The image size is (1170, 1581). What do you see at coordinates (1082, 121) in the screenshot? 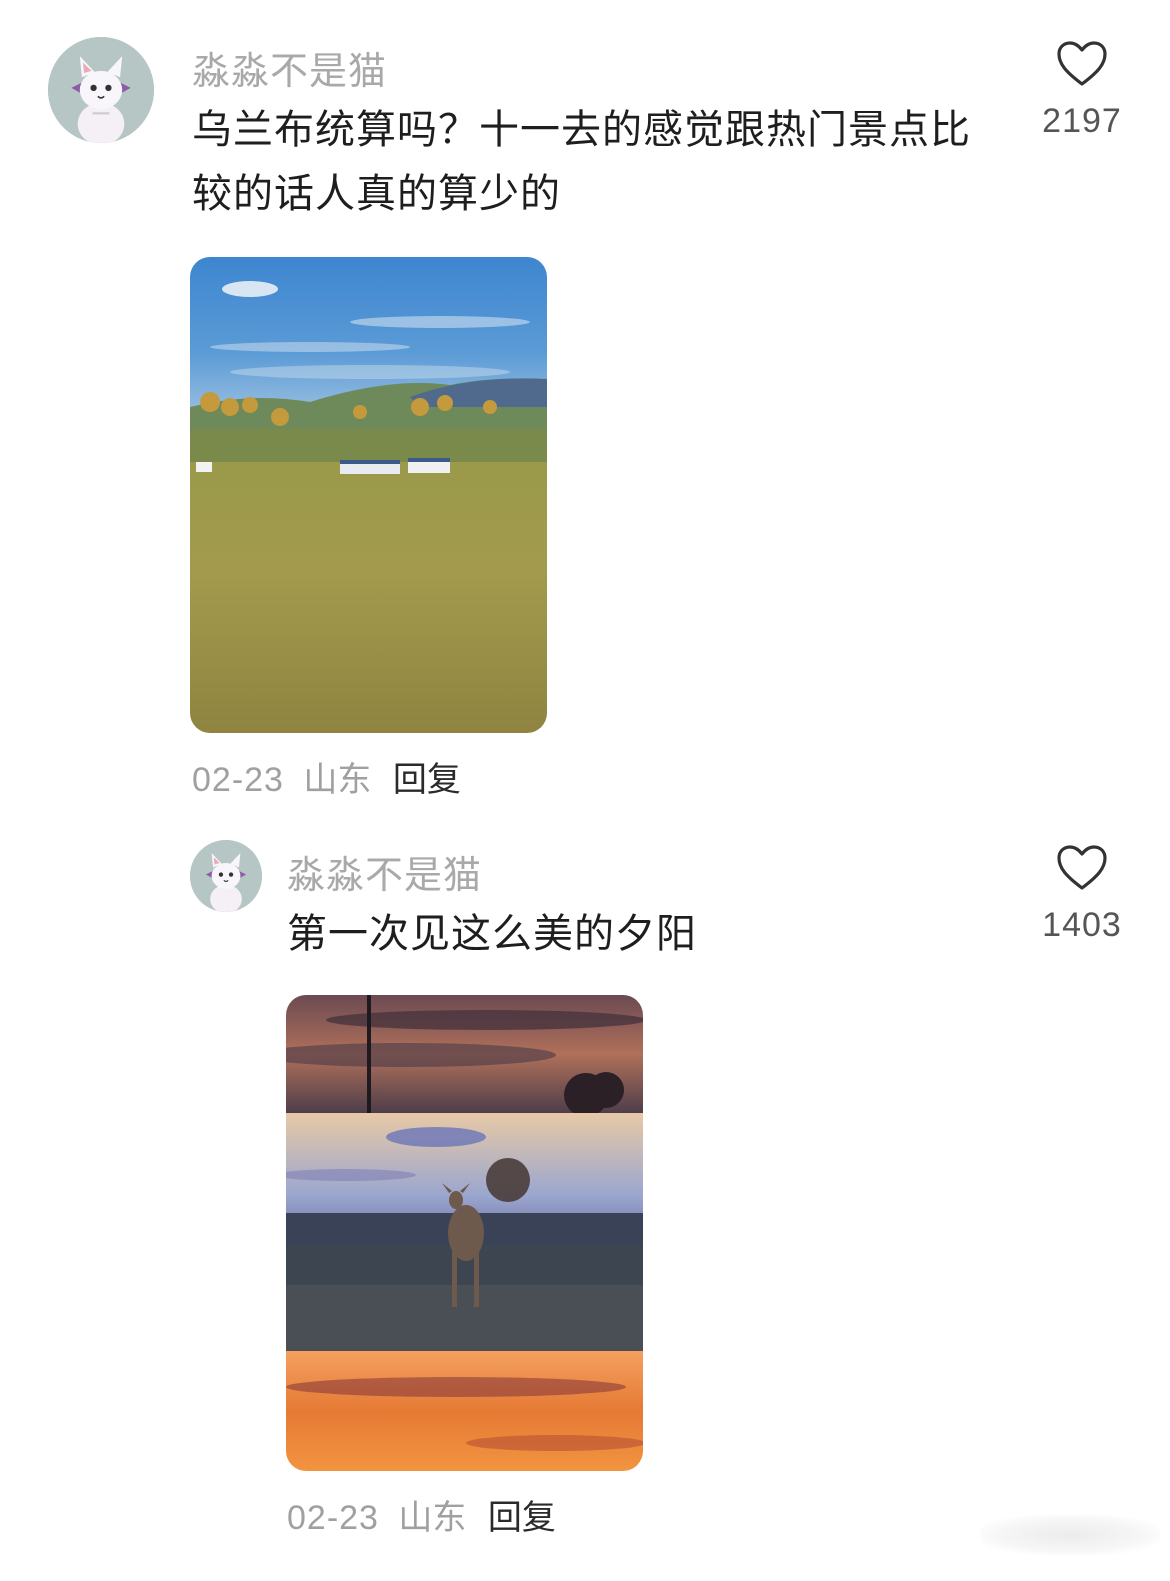
I see `like-count: 2197` at bounding box center [1082, 121].